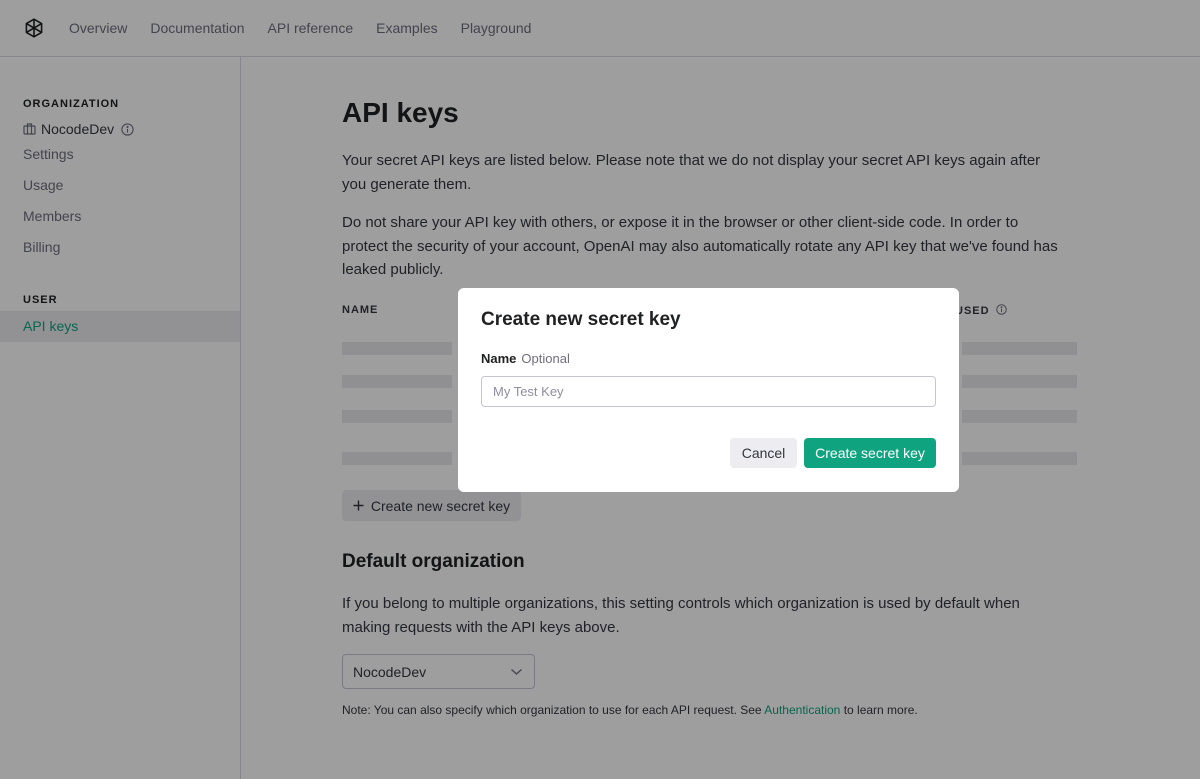 The image size is (1200, 779). I want to click on key-name-input, so click(708, 391).